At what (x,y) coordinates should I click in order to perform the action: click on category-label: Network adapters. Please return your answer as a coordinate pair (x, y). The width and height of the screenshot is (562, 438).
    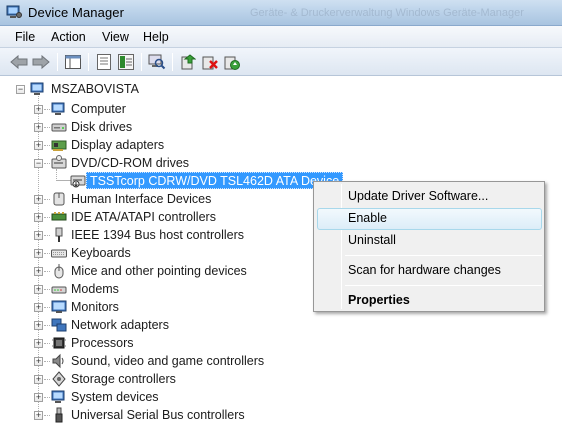
    Looking at the image, I should click on (120, 325).